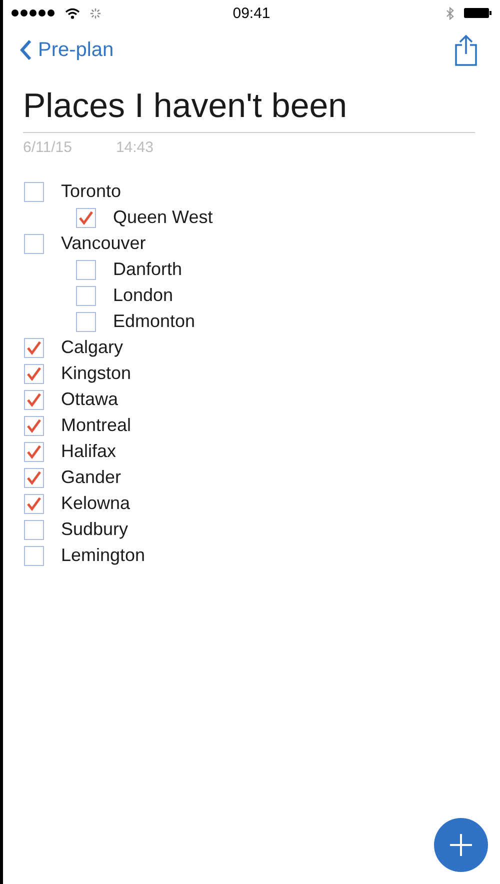 This screenshot has height=884, width=500. I want to click on item-label: Ottawa, so click(89, 399).